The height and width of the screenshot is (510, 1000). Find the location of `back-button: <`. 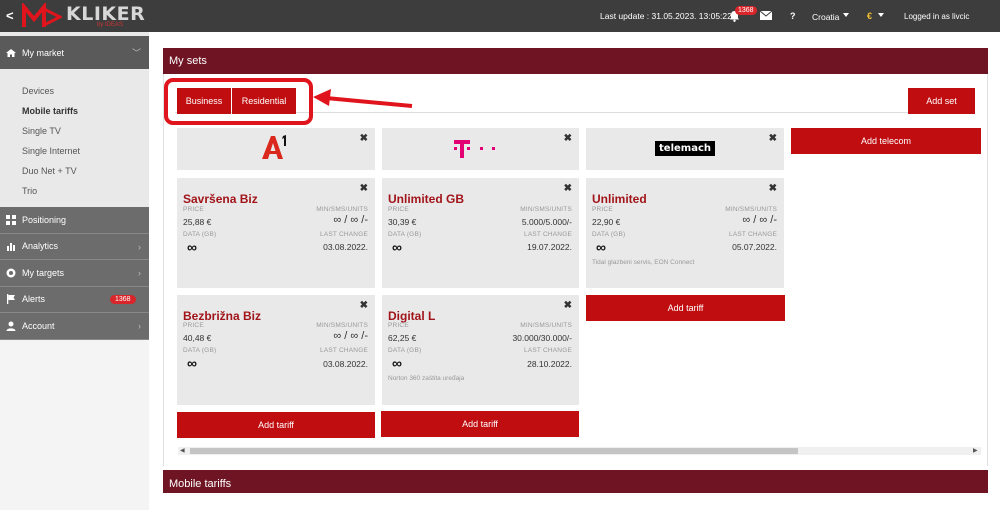

back-button: < is located at coordinates (10, 15).